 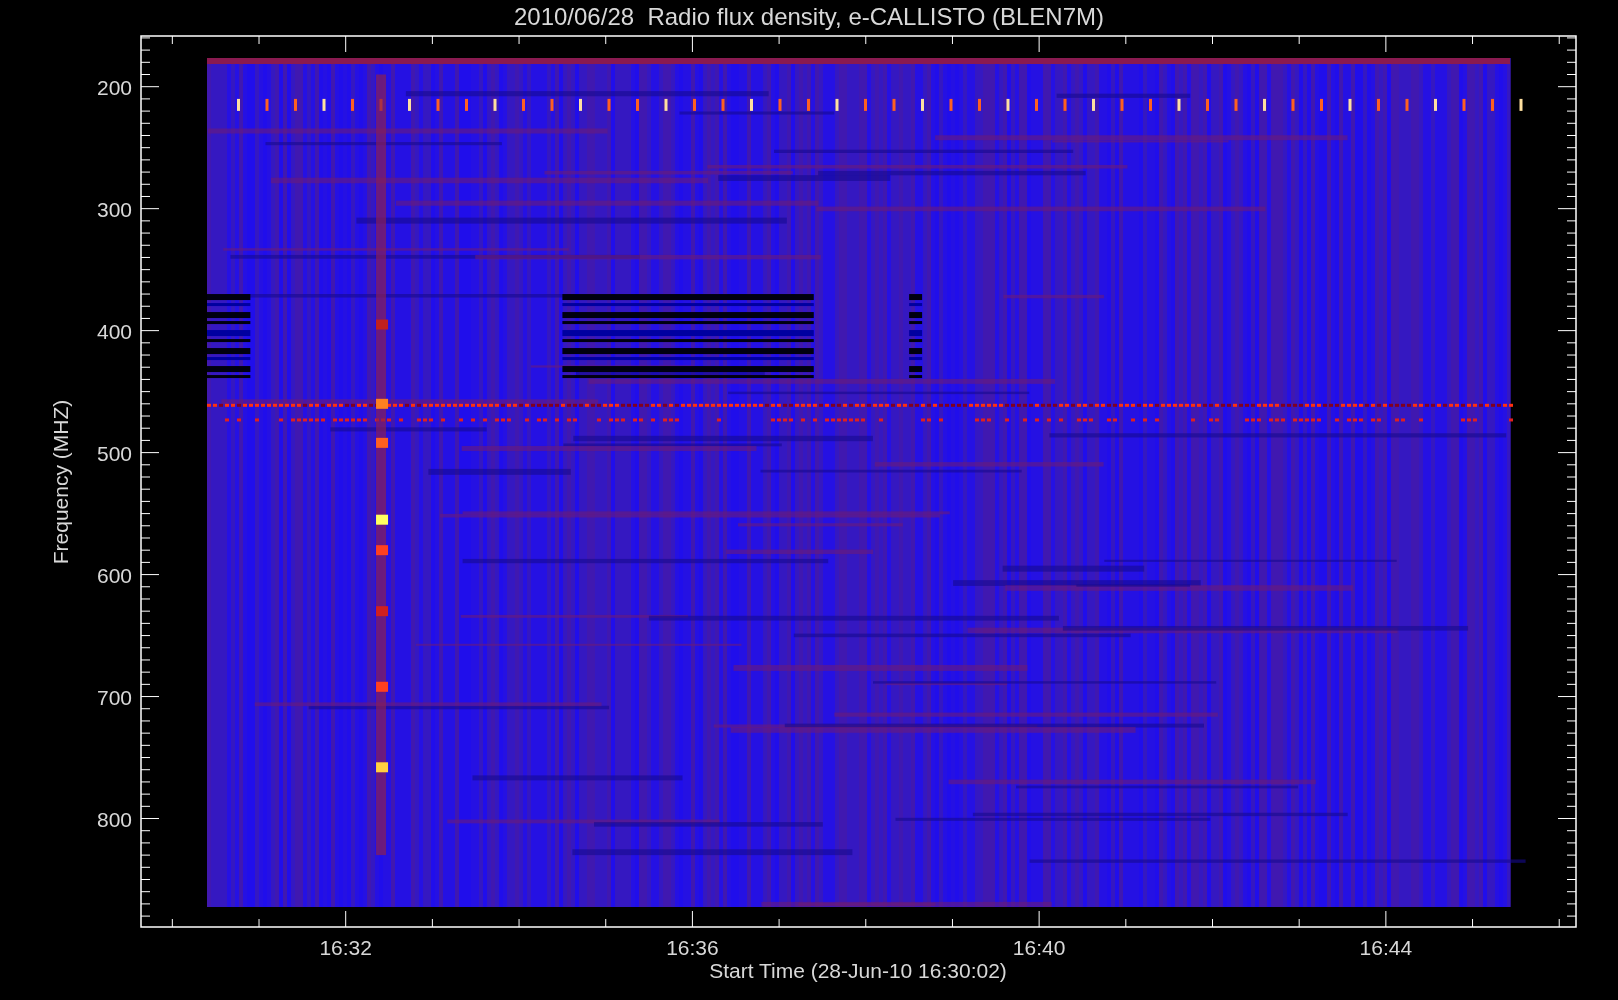 I want to click on axis-tick-label: 500, so click(x=114, y=453).